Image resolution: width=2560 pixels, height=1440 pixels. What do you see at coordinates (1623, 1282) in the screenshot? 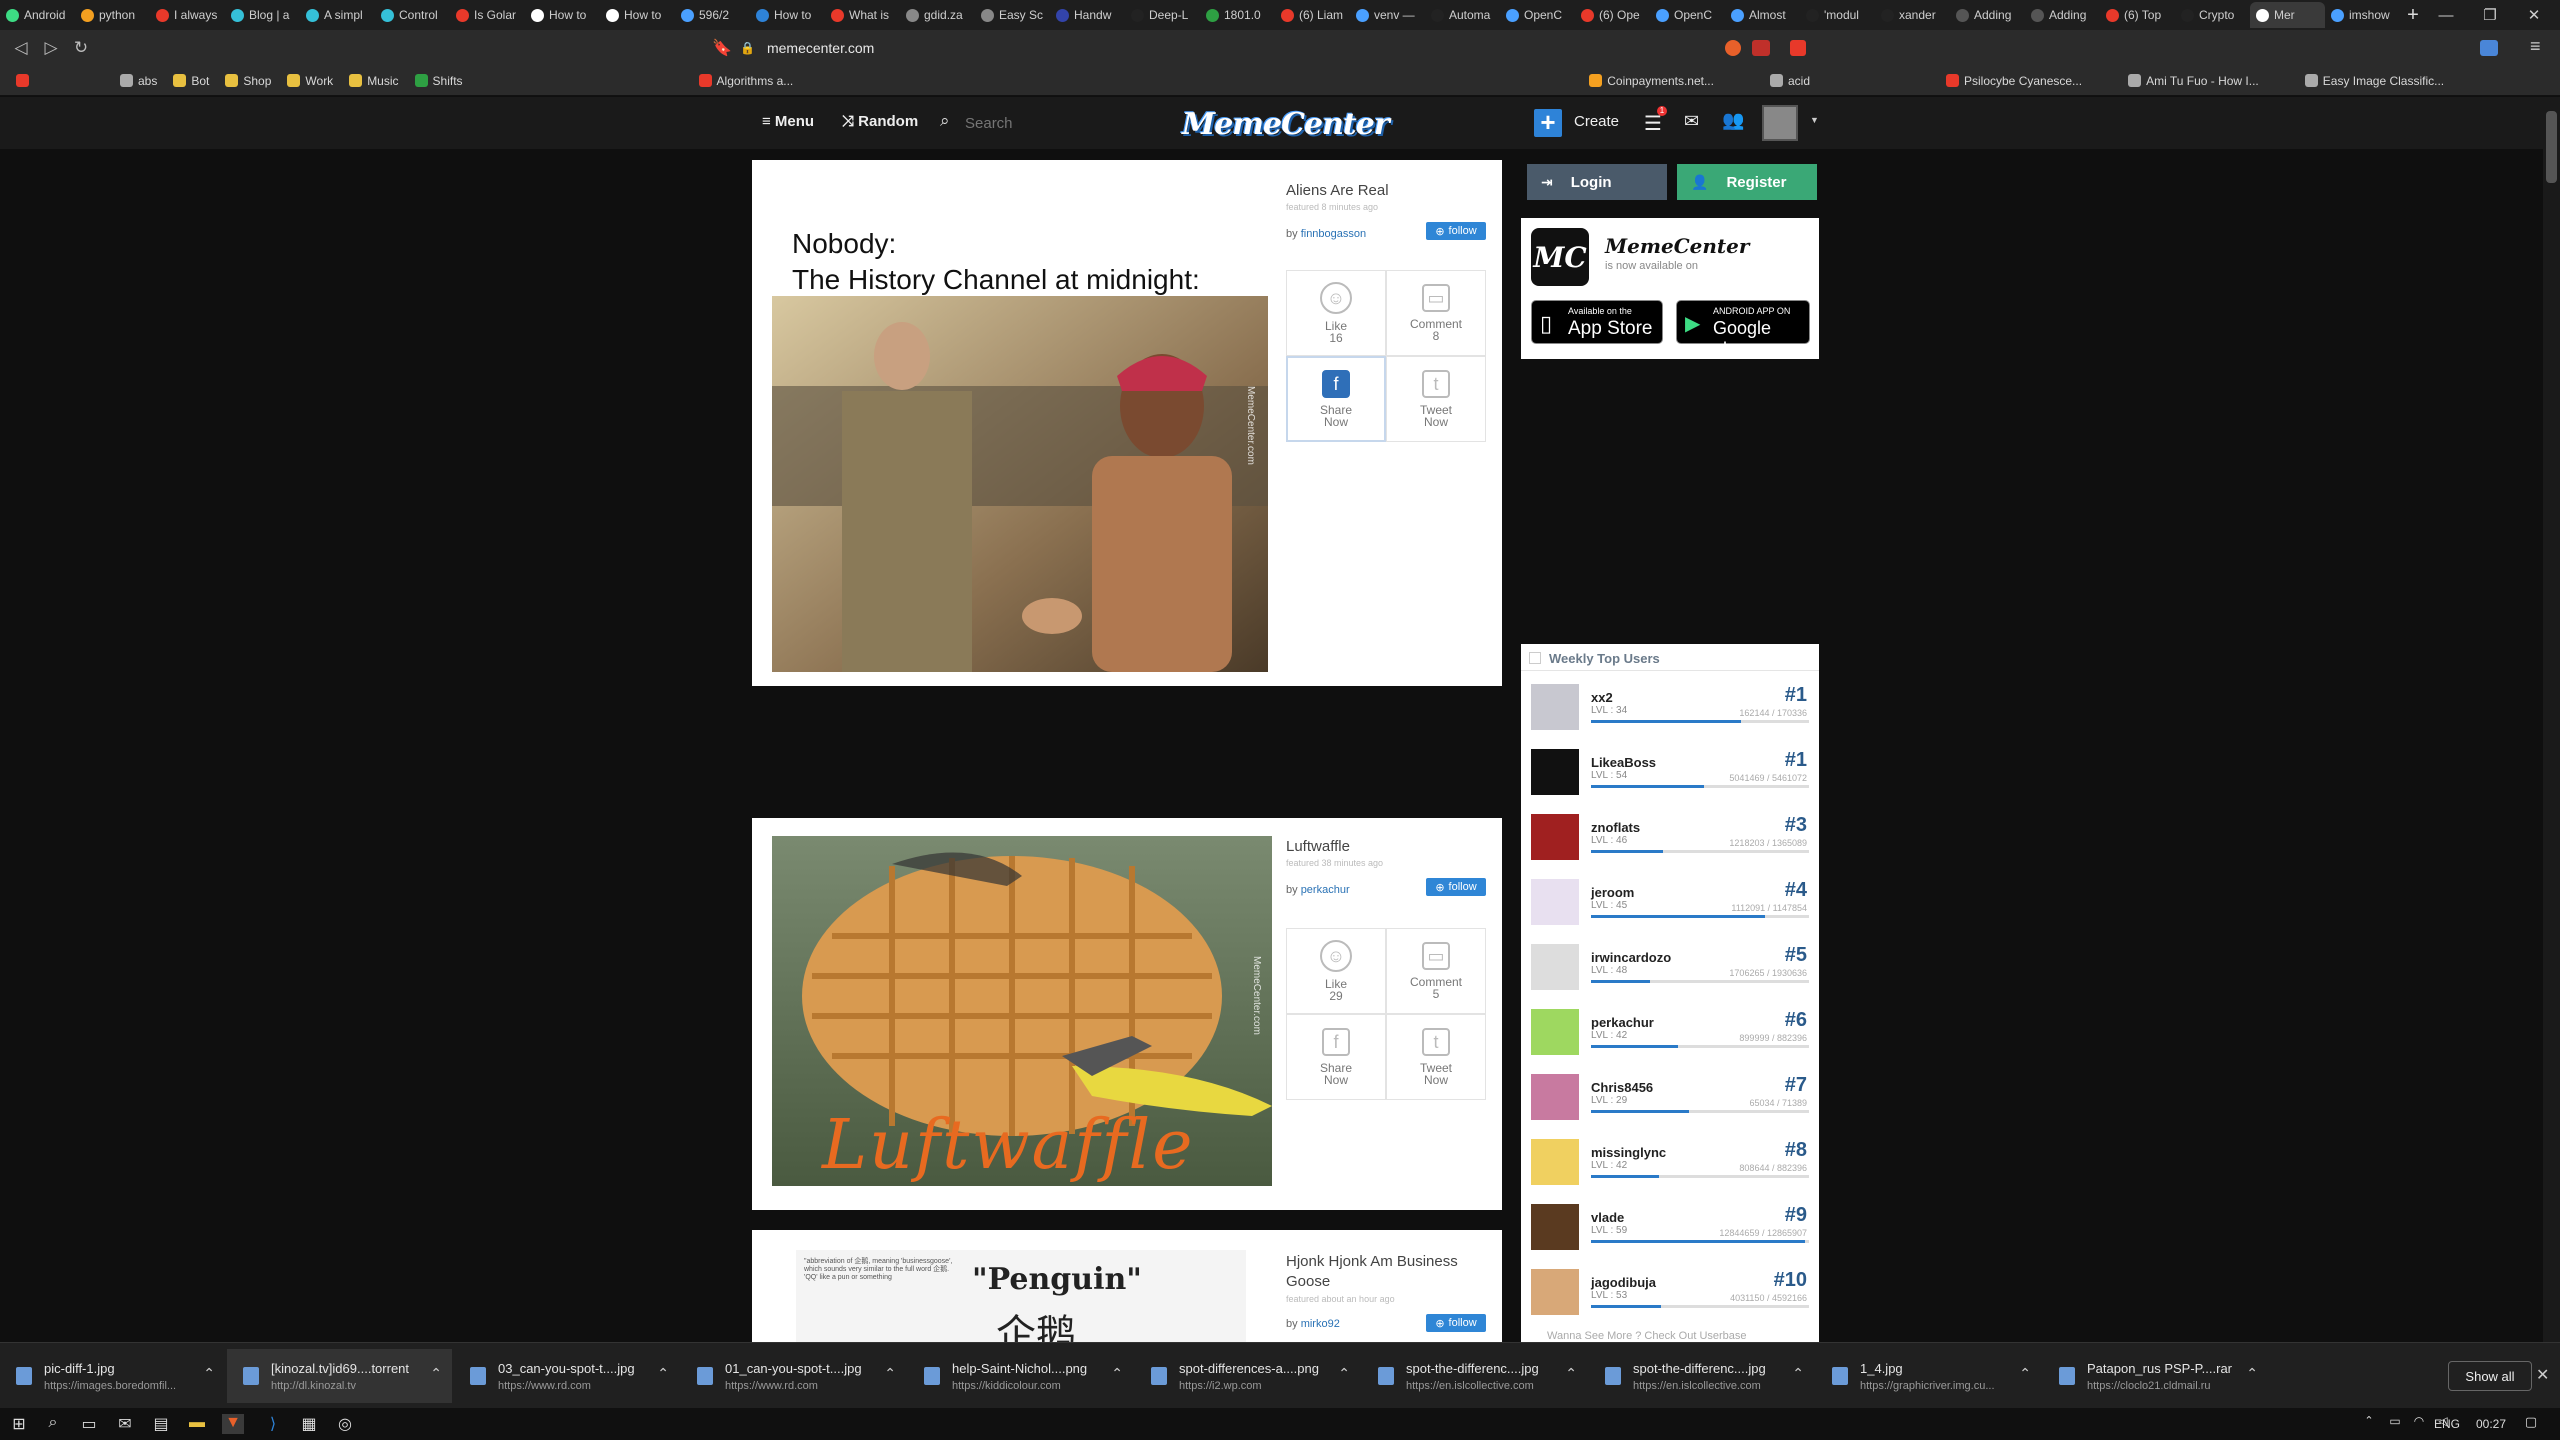
I see `user-name: jagodibuja` at bounding box center [1623, 1282].